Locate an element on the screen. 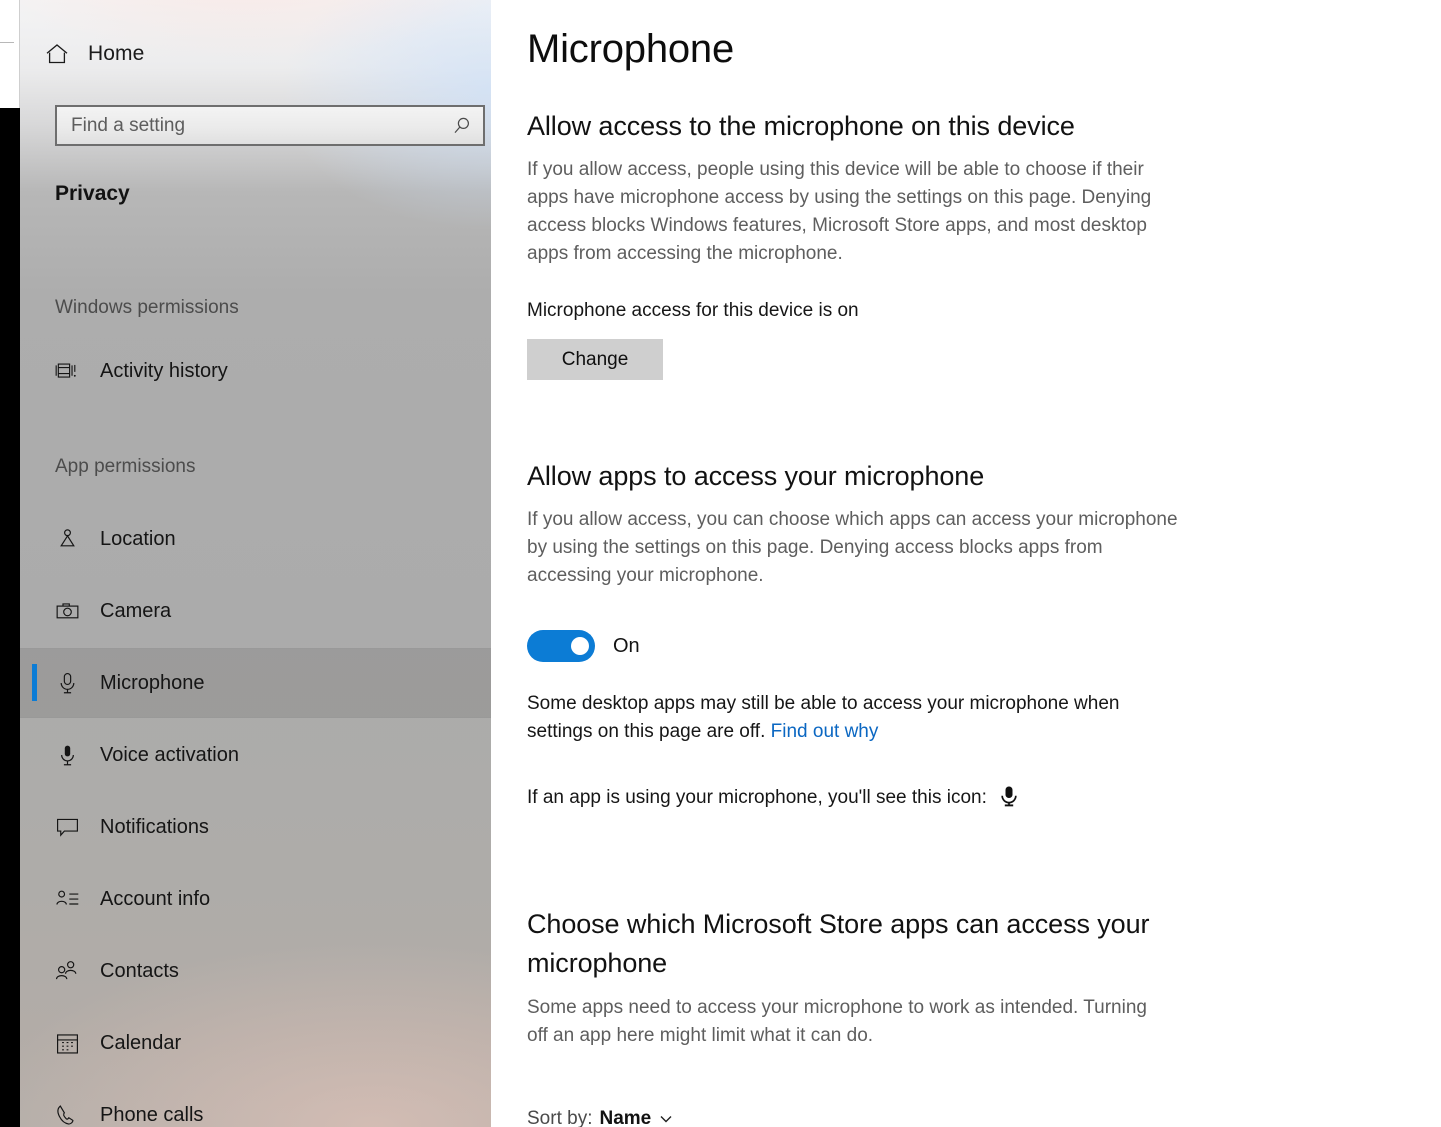 The image size is (1441, 1127). device-access-status: Microphone access for this device is on is located at coordinates (693, 310).